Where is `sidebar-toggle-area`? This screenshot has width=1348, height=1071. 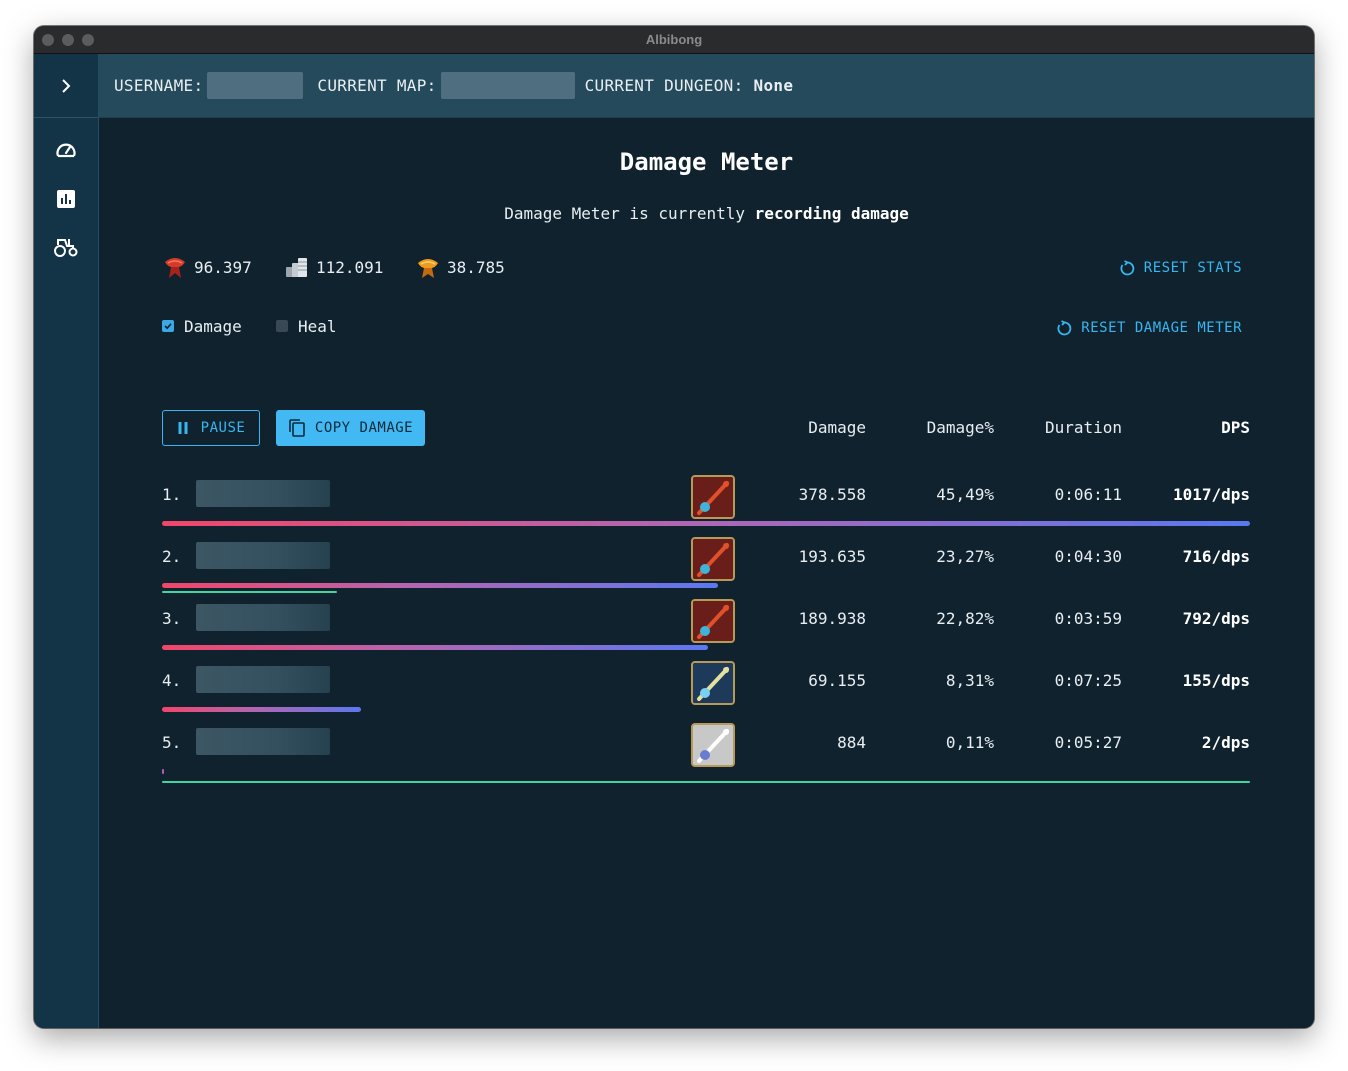 sidebar-toggle-area is located at coordinates (66, 86).